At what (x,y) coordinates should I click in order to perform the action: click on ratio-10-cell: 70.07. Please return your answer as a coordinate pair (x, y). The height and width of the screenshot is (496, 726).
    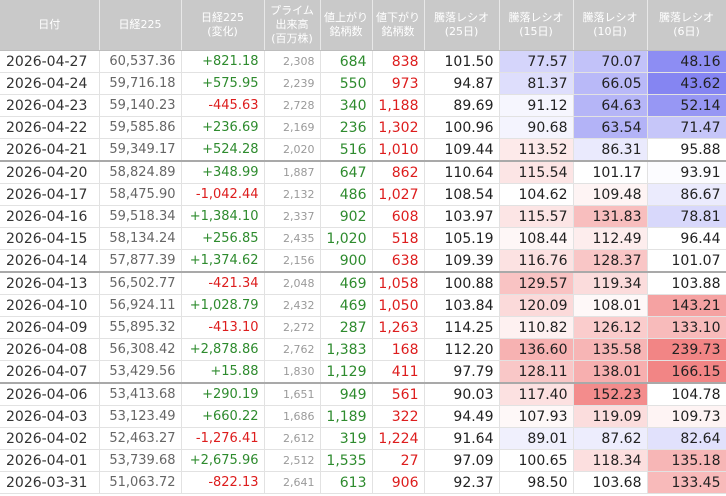
    Looking at the image, I should click on (610, 61).